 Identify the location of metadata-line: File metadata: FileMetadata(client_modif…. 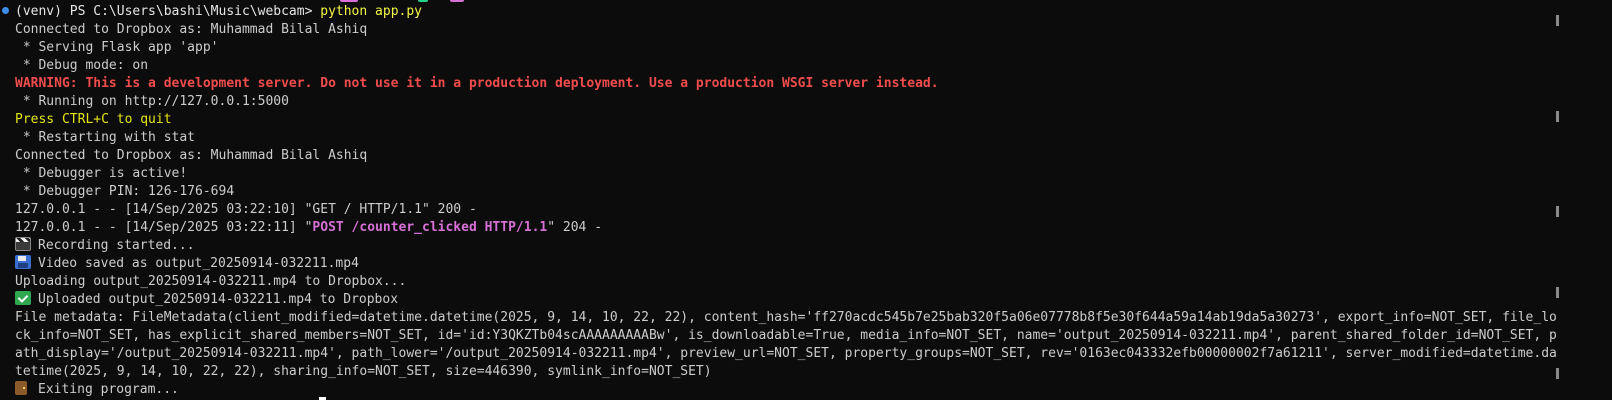
(786, 317).